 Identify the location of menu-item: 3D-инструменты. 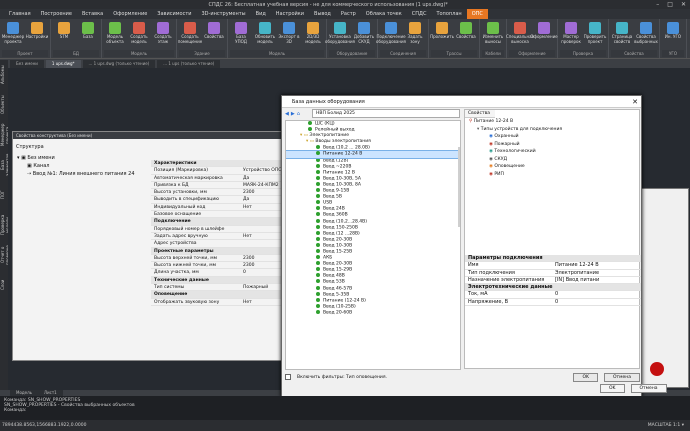
(224, 14).